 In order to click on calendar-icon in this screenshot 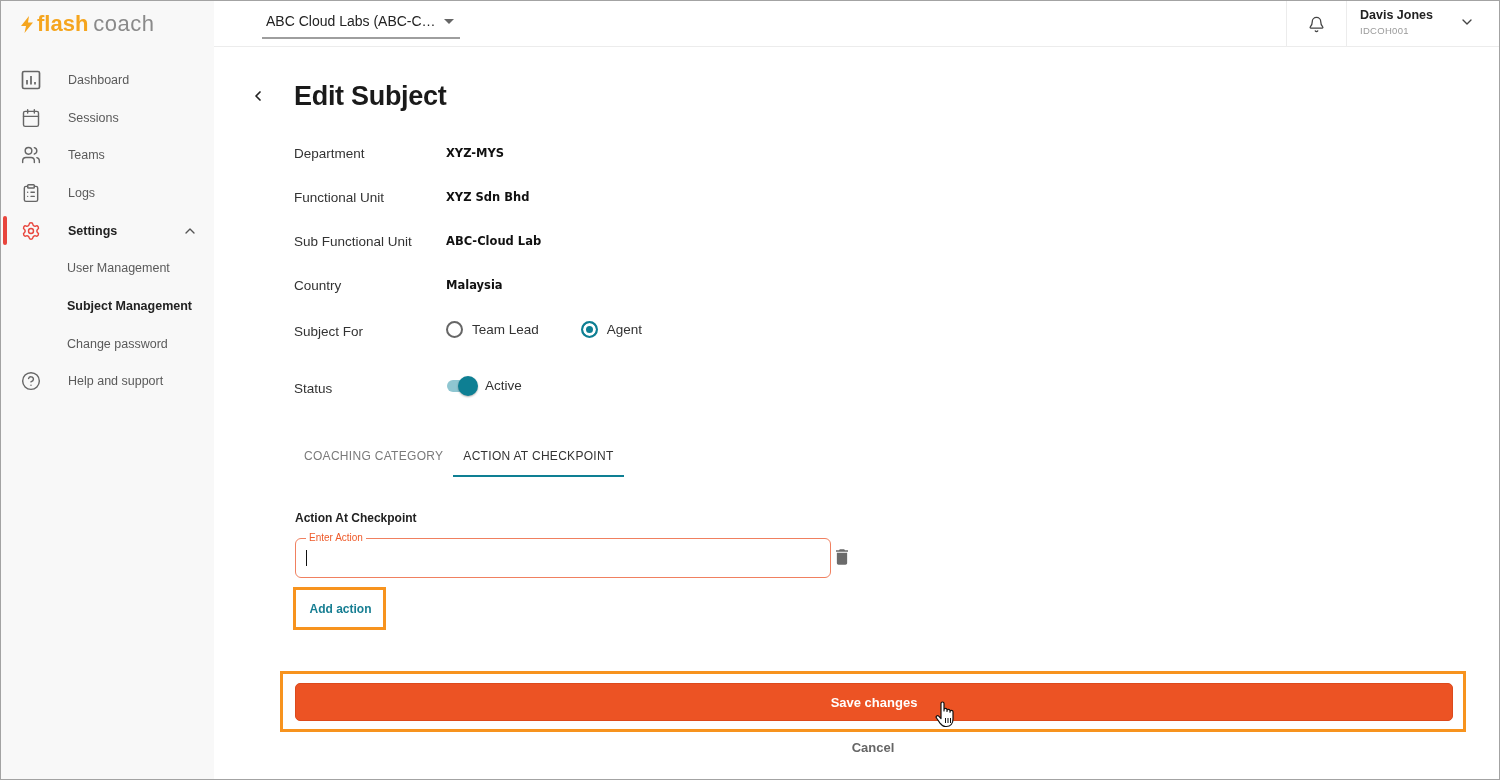, I will do `click(31, 117)`.